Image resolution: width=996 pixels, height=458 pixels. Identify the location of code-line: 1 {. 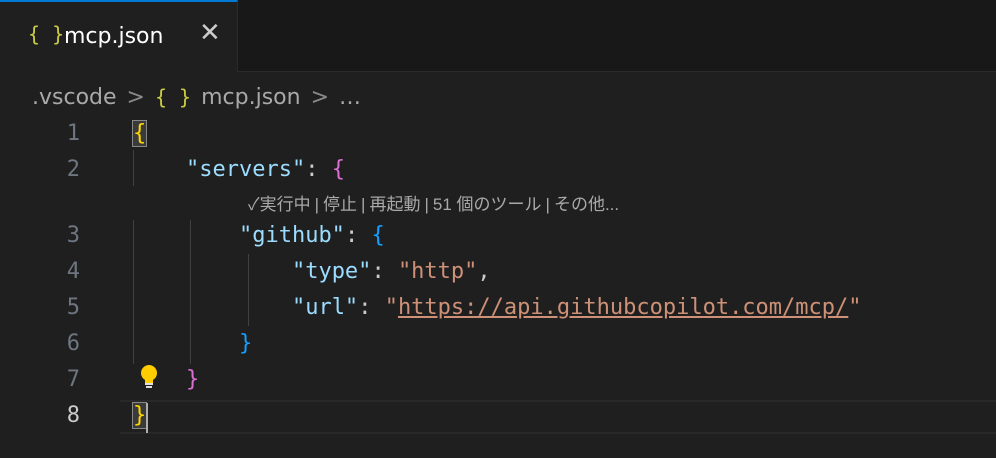
(498, 134).